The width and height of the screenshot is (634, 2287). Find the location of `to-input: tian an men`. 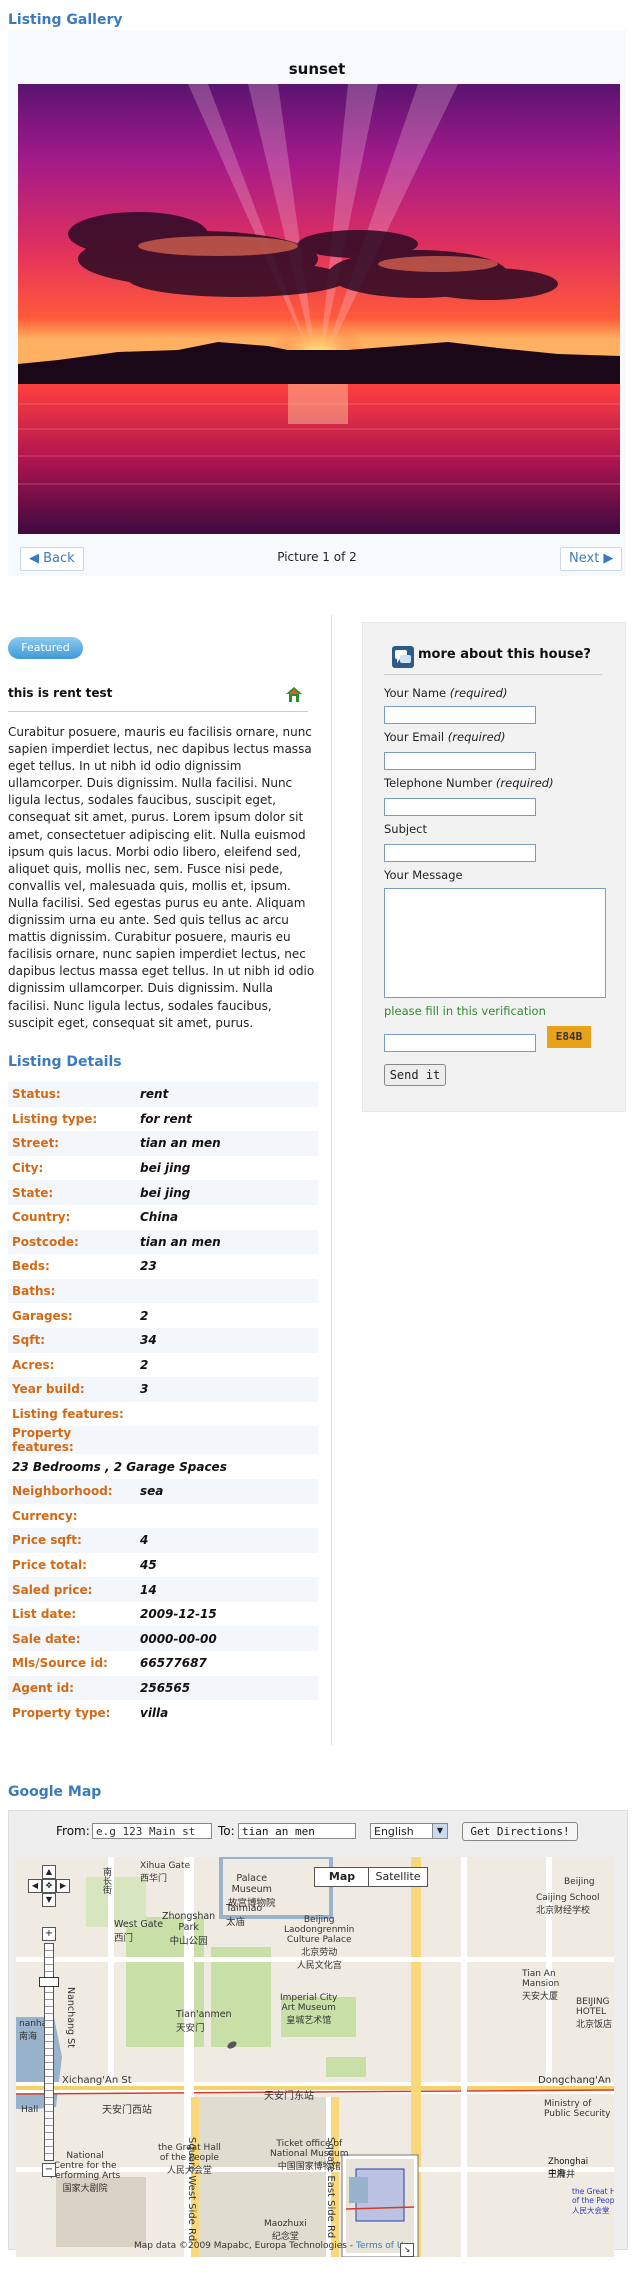

to-input: tian an men is located at coordinates (297, 1831).